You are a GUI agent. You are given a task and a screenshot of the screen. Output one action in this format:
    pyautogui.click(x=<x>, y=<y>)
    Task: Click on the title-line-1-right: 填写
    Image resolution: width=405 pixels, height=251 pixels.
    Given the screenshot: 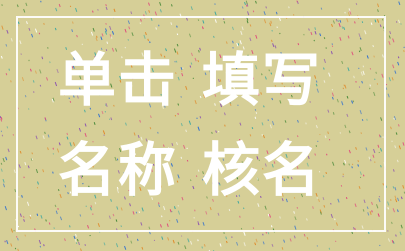 What is the action you would take?
    pyautogui.click(x=262, y=80)
    